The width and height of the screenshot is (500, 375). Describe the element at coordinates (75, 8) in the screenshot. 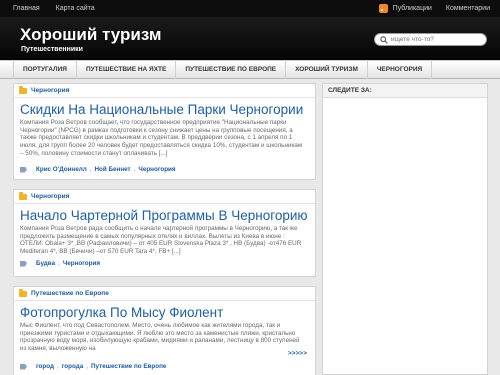

I see `top-nav-sitemap-link: Карта сайта` at that location.